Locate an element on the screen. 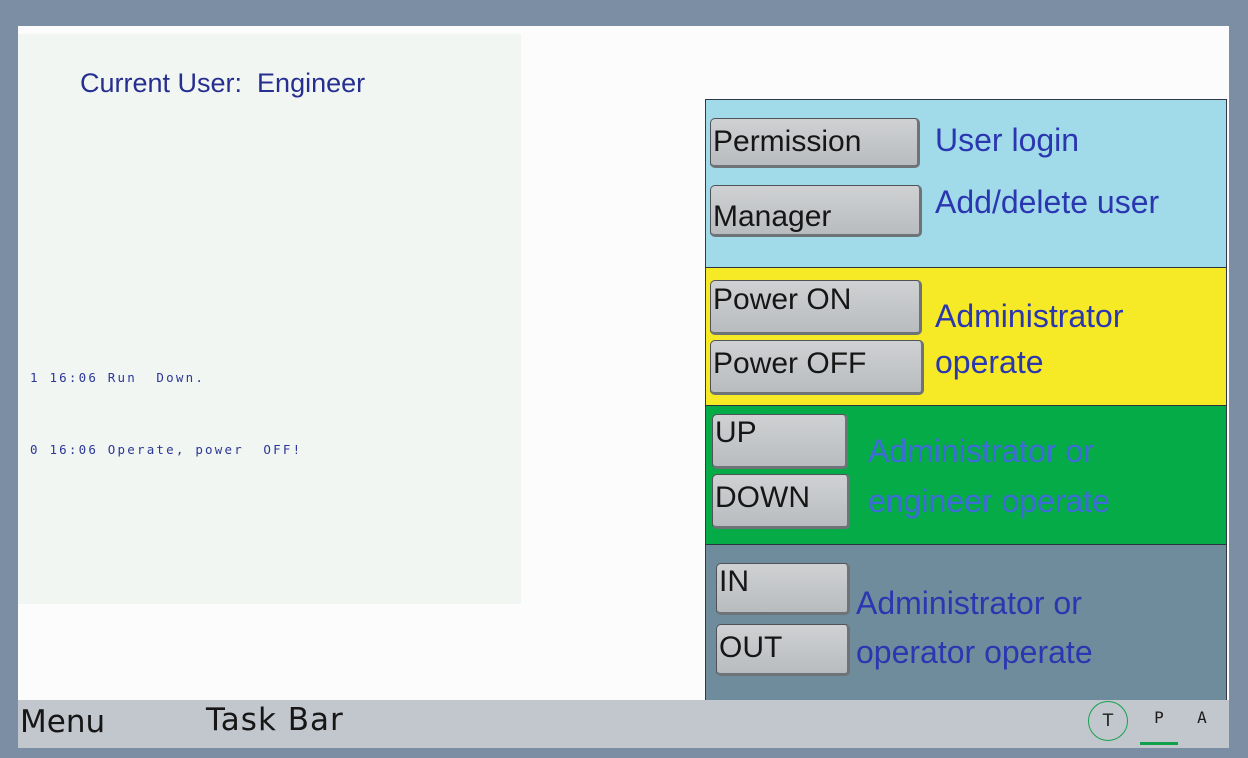  task-bar-label: Task Bar is located at coordinates (275, 720).